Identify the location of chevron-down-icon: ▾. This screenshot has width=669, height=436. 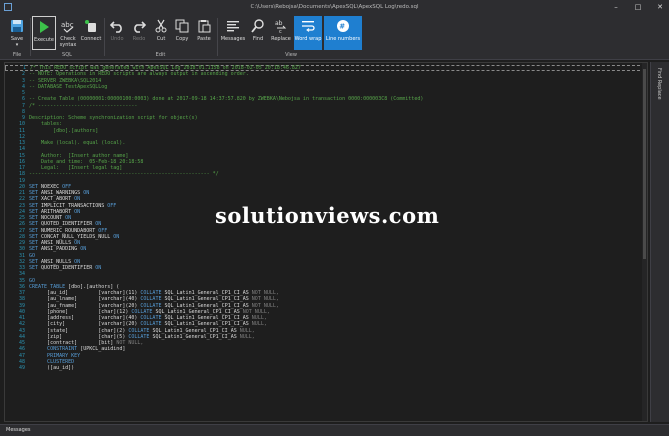
(17, 45).